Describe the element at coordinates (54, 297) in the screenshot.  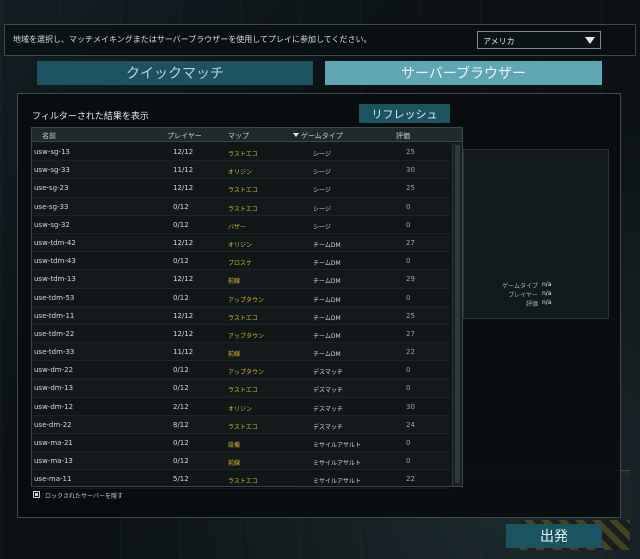
I see `server-name: use-tdm-53` at that location.